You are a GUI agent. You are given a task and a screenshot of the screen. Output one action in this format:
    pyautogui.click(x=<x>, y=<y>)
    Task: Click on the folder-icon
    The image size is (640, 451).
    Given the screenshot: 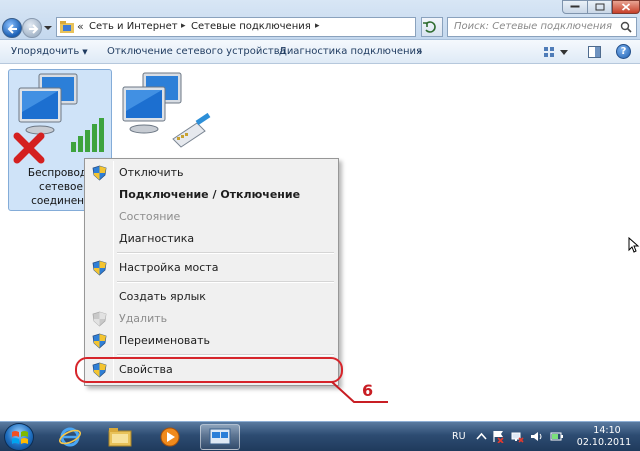 What is the action you would take?
    pyautogui.click(x=120, y=437)
    